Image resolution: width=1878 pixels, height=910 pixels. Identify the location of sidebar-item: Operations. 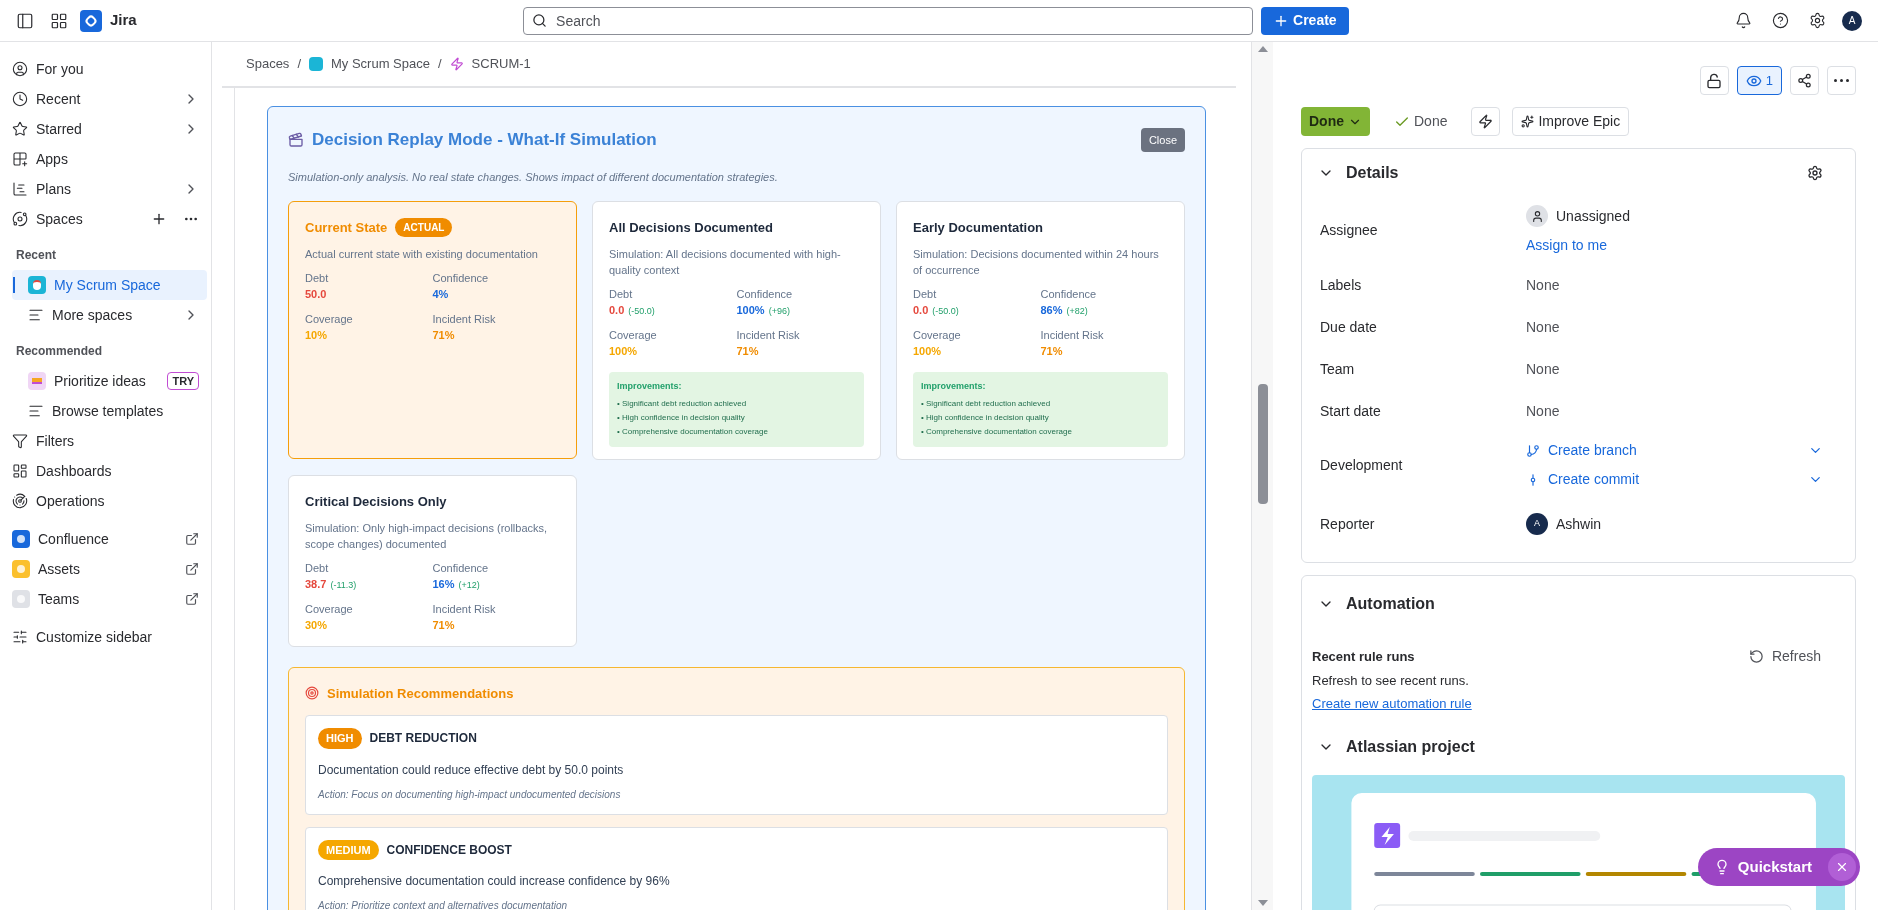
(105, 501).